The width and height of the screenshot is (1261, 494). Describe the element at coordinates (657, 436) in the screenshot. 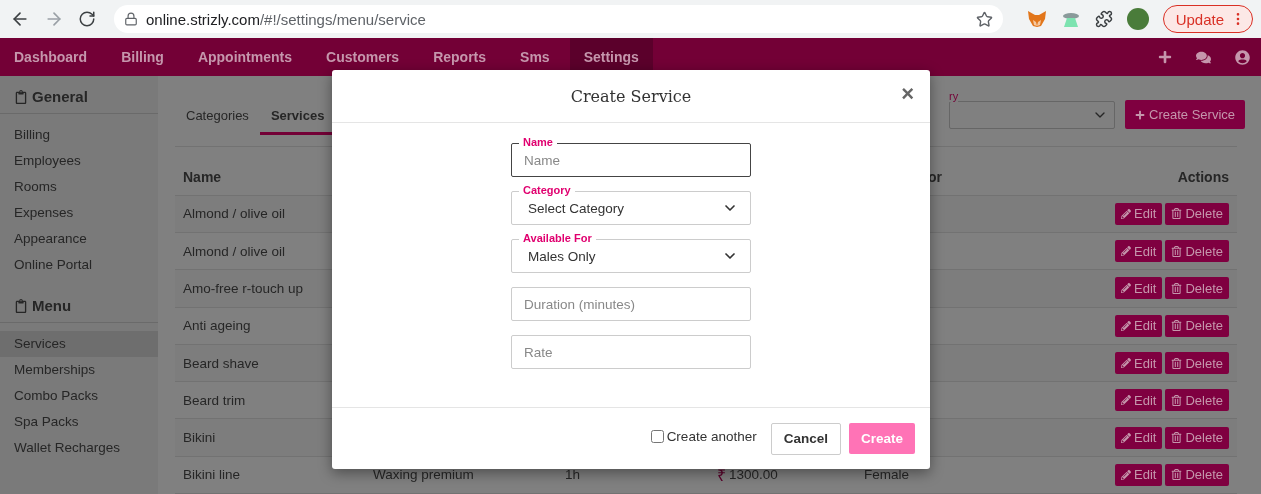

I see `checkbox` at that location.